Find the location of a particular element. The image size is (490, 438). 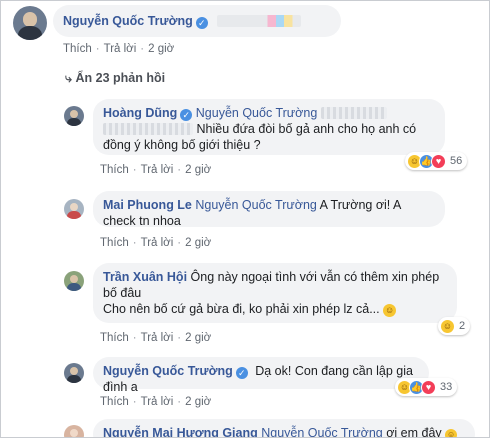

laughing-emoji-icon: ☺ is located at coordinates (451, 433).